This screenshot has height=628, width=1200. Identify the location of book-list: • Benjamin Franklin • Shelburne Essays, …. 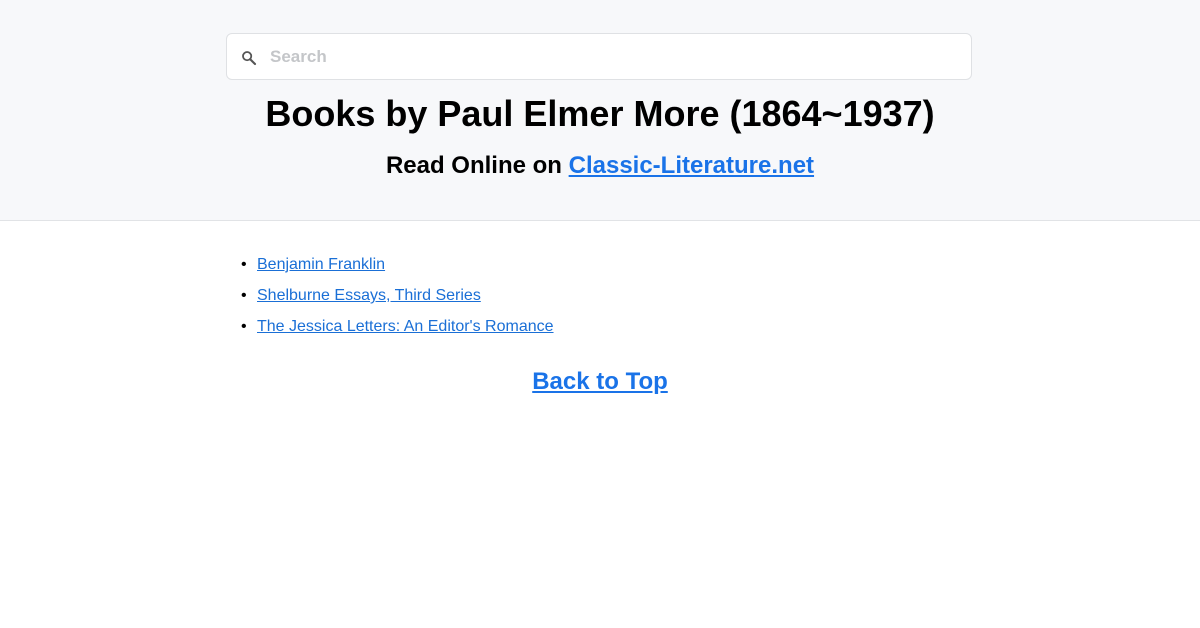
(397, 299).